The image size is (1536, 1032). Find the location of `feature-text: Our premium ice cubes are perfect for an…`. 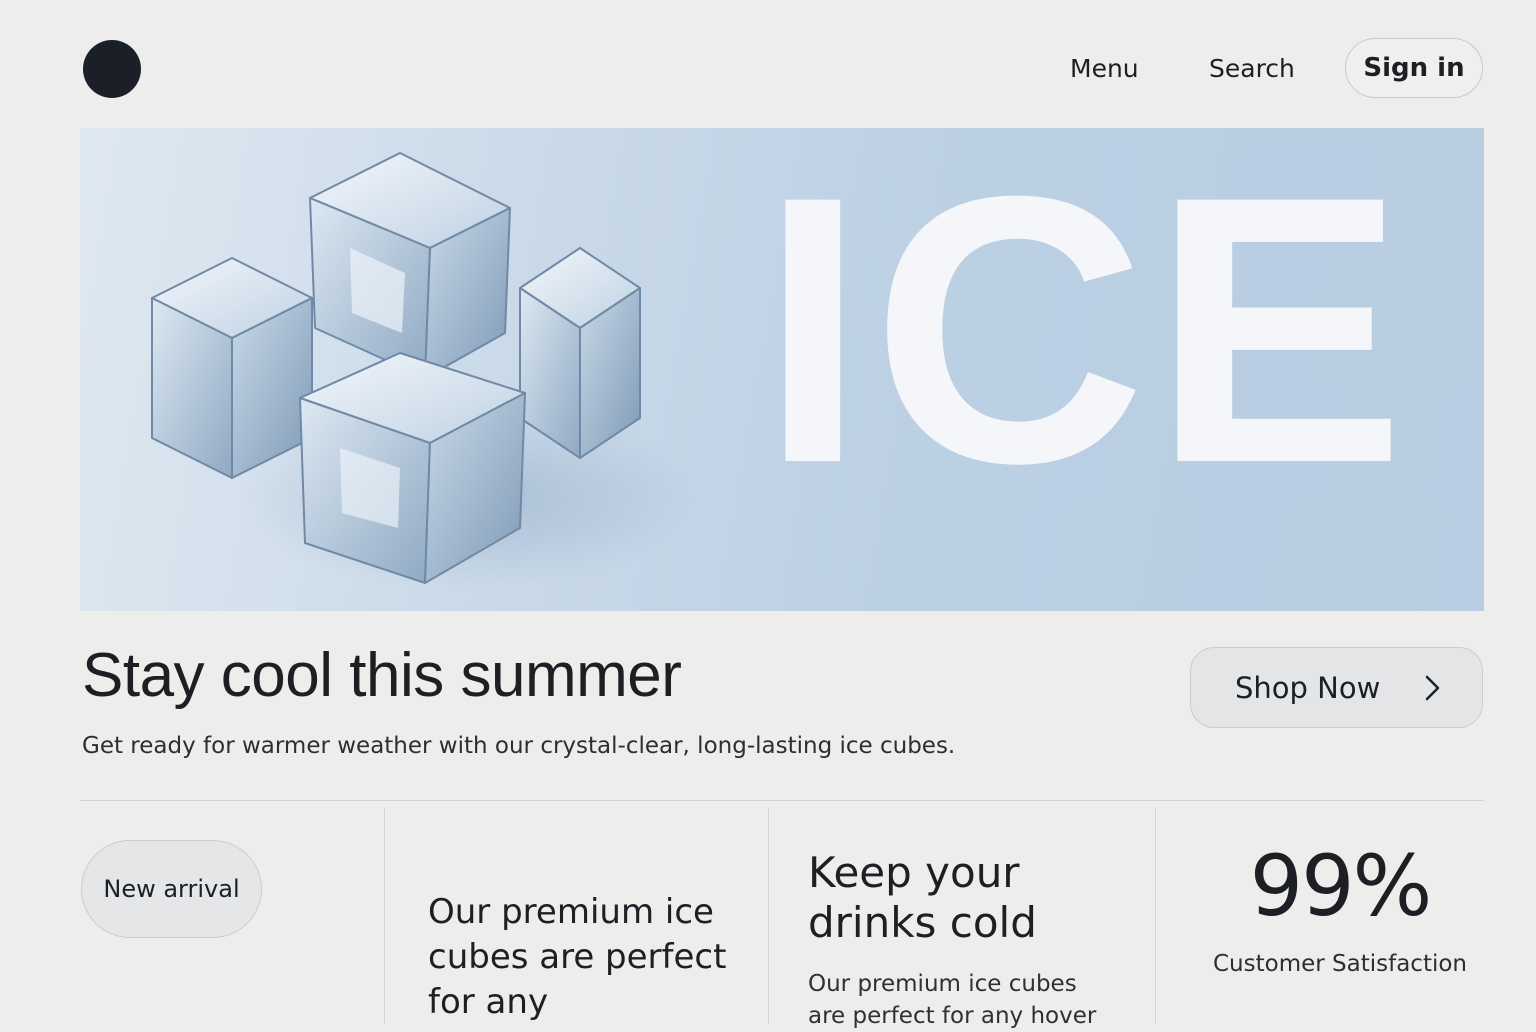

feature-text: Our premium ice cubes are perfect for an… is located at coordinates (577, 957).